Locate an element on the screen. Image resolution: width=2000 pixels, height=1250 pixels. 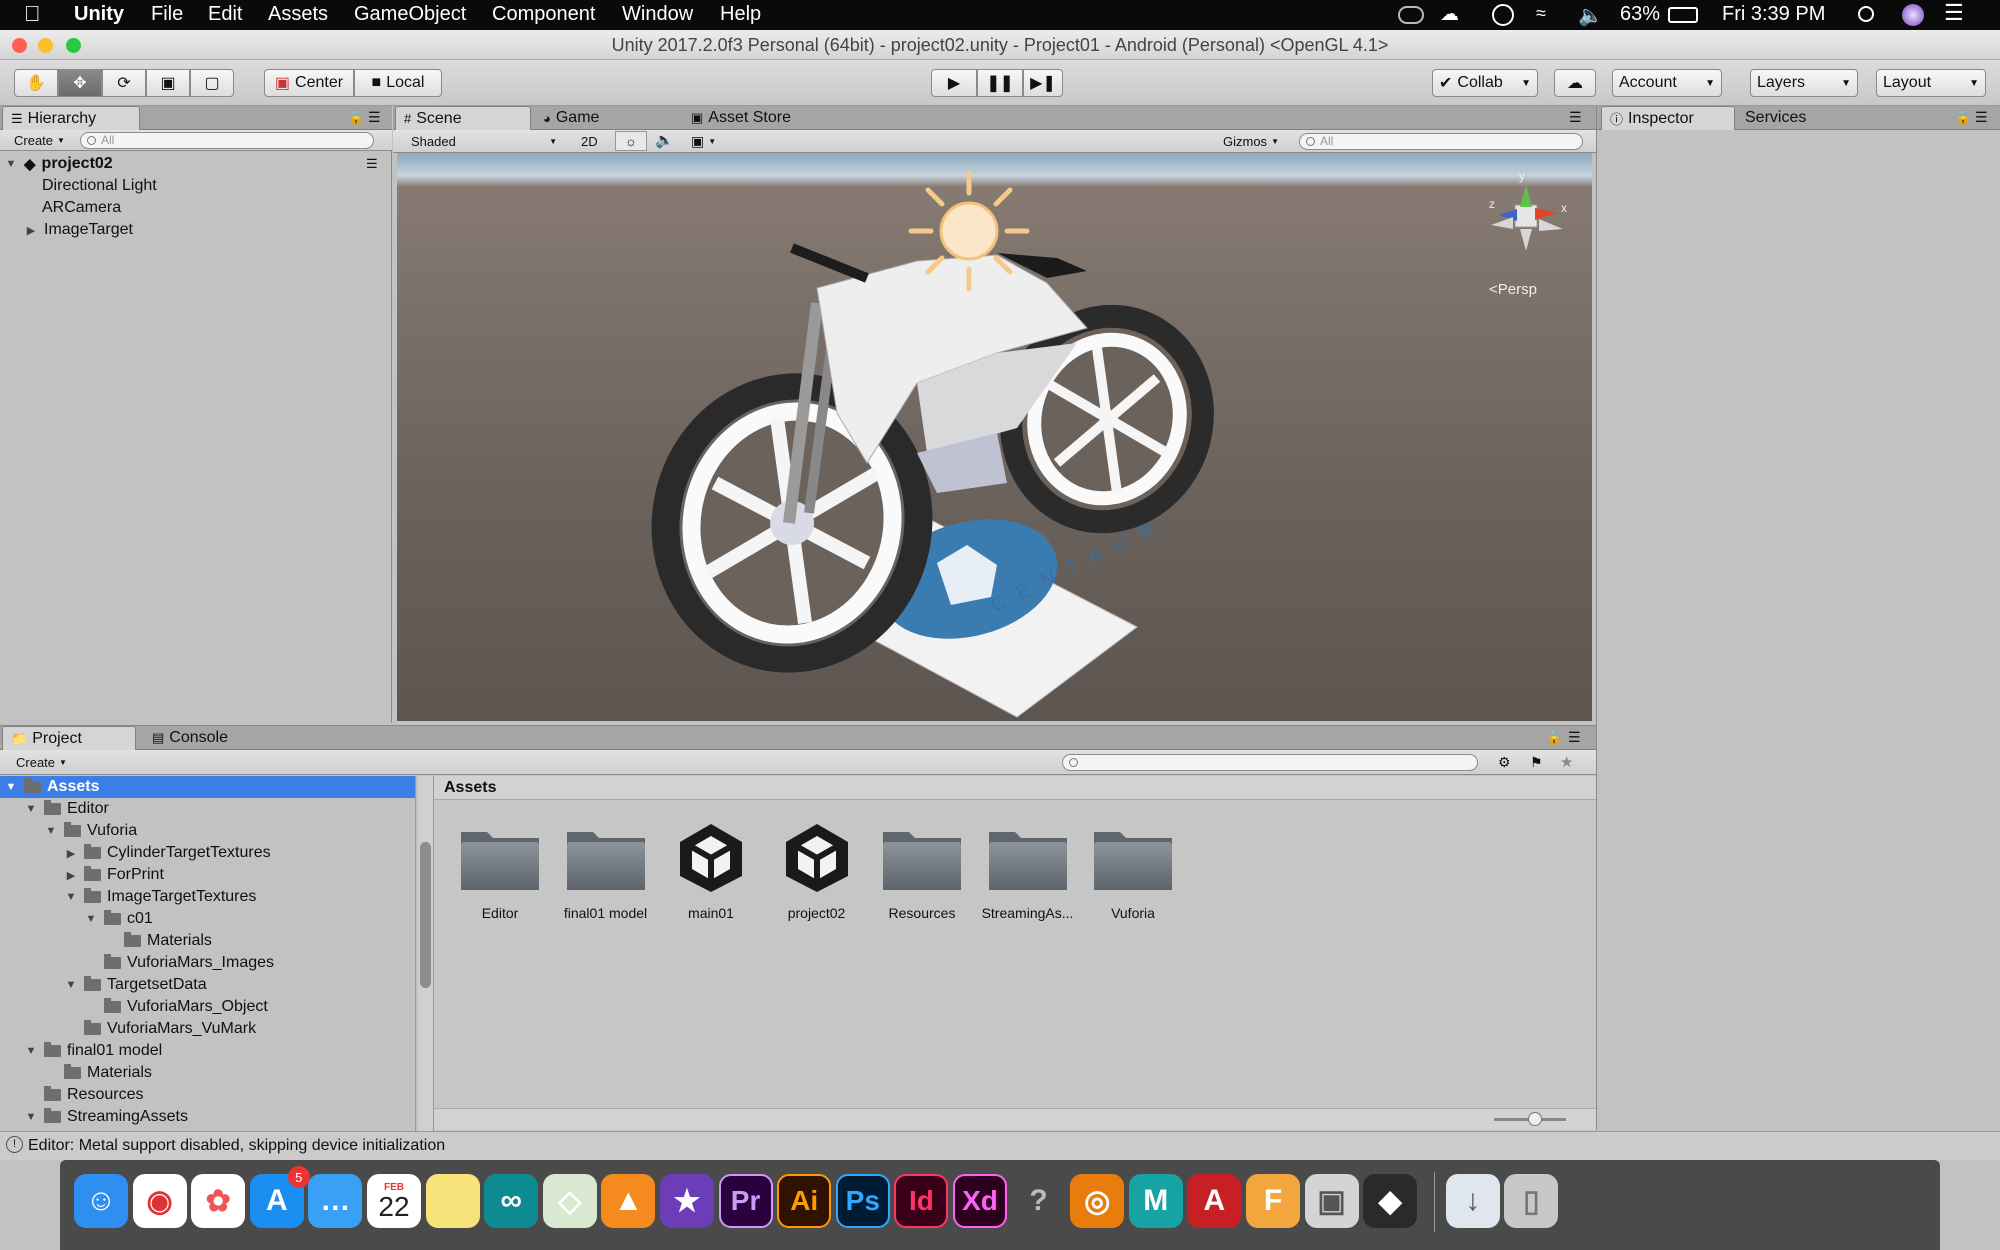
tree-row-resources: Resources is located at coordinates (83, 1095).